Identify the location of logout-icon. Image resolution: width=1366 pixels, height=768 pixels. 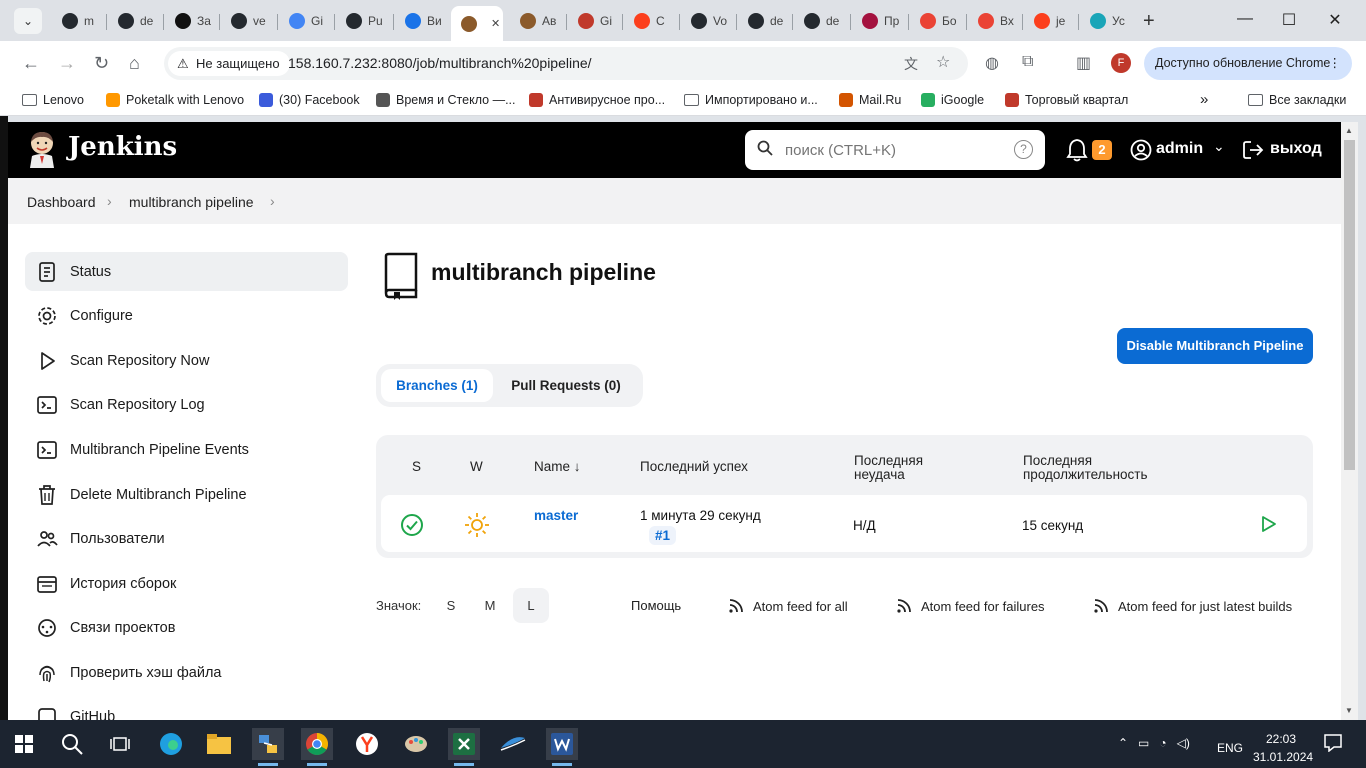
(1253, 150).